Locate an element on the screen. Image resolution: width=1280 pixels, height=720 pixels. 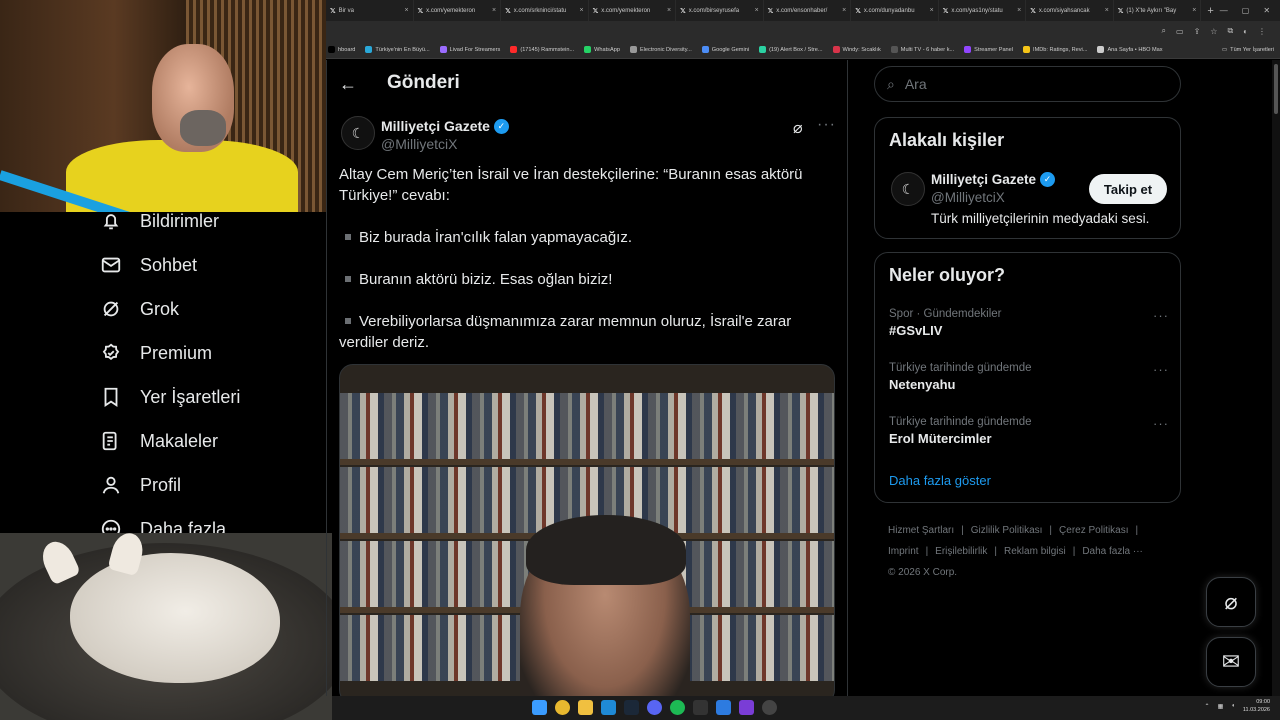
spotify-icon is located at coordinates (677, 707).